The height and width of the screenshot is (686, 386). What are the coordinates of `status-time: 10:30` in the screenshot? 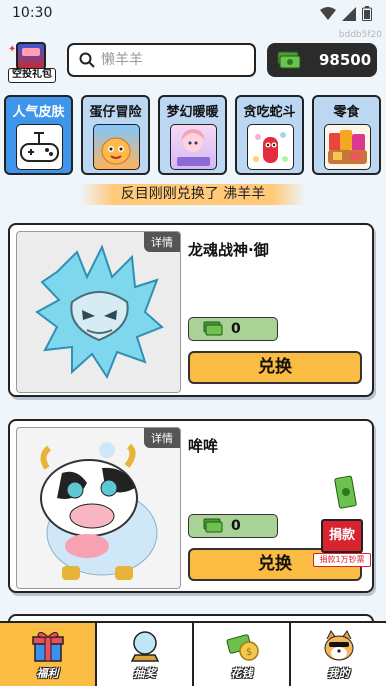 It's located at (32, 13).